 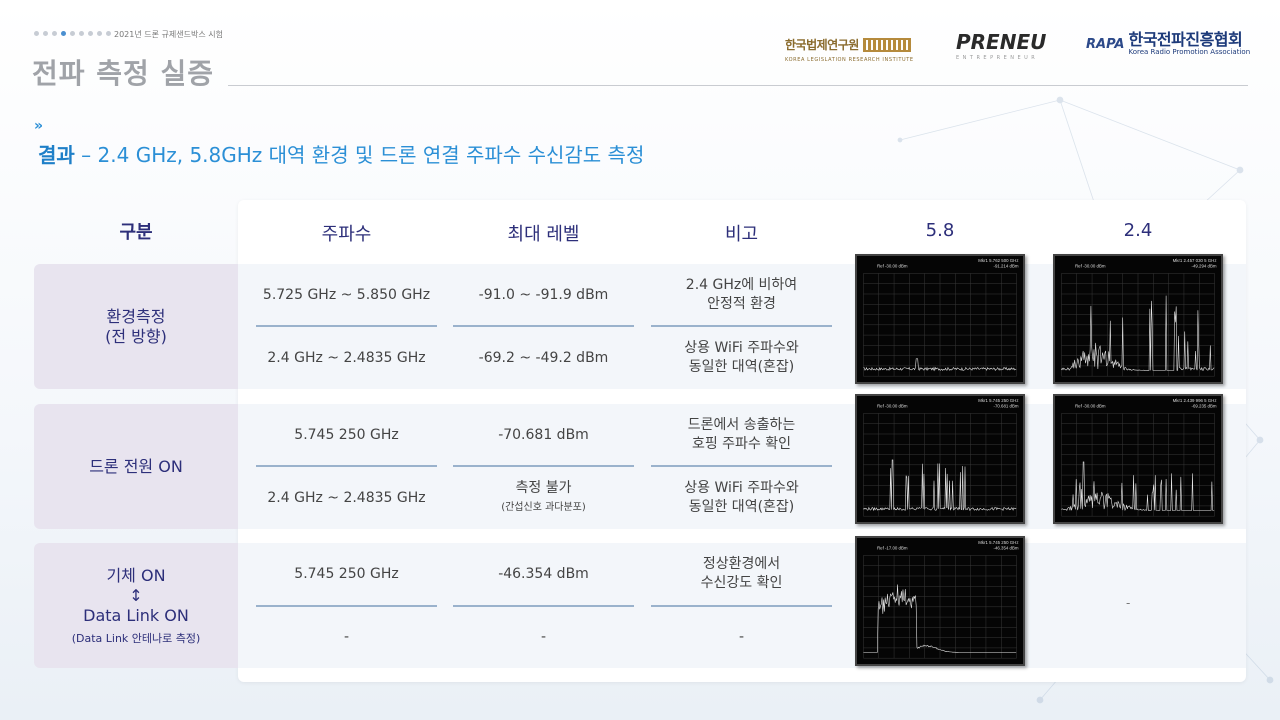 I want to click on chevron-right-icon: », so click(x=39, y=126).